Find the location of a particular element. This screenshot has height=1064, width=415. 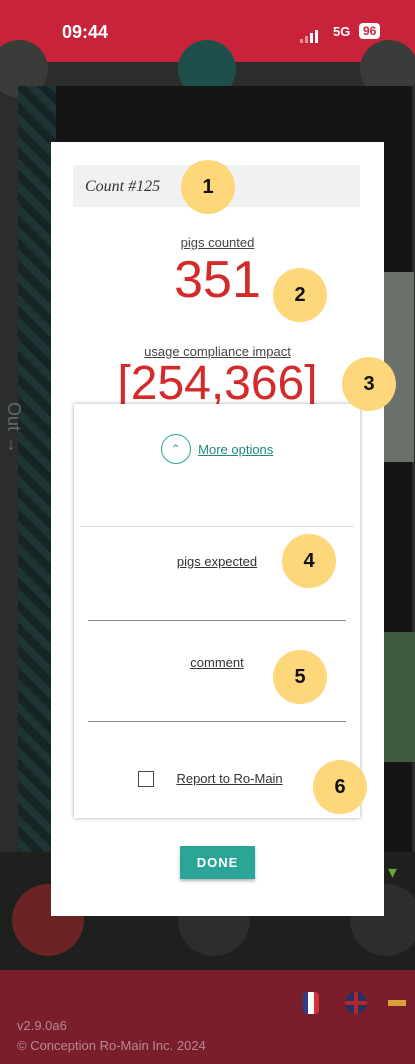

spanish-flag-icon is located at coordinates (397, 1003).